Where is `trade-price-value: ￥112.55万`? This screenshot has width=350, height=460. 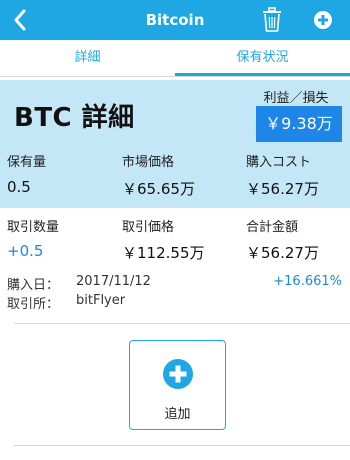
trade-price-value: ￥112.55万 is located at coordinates (163, 253).